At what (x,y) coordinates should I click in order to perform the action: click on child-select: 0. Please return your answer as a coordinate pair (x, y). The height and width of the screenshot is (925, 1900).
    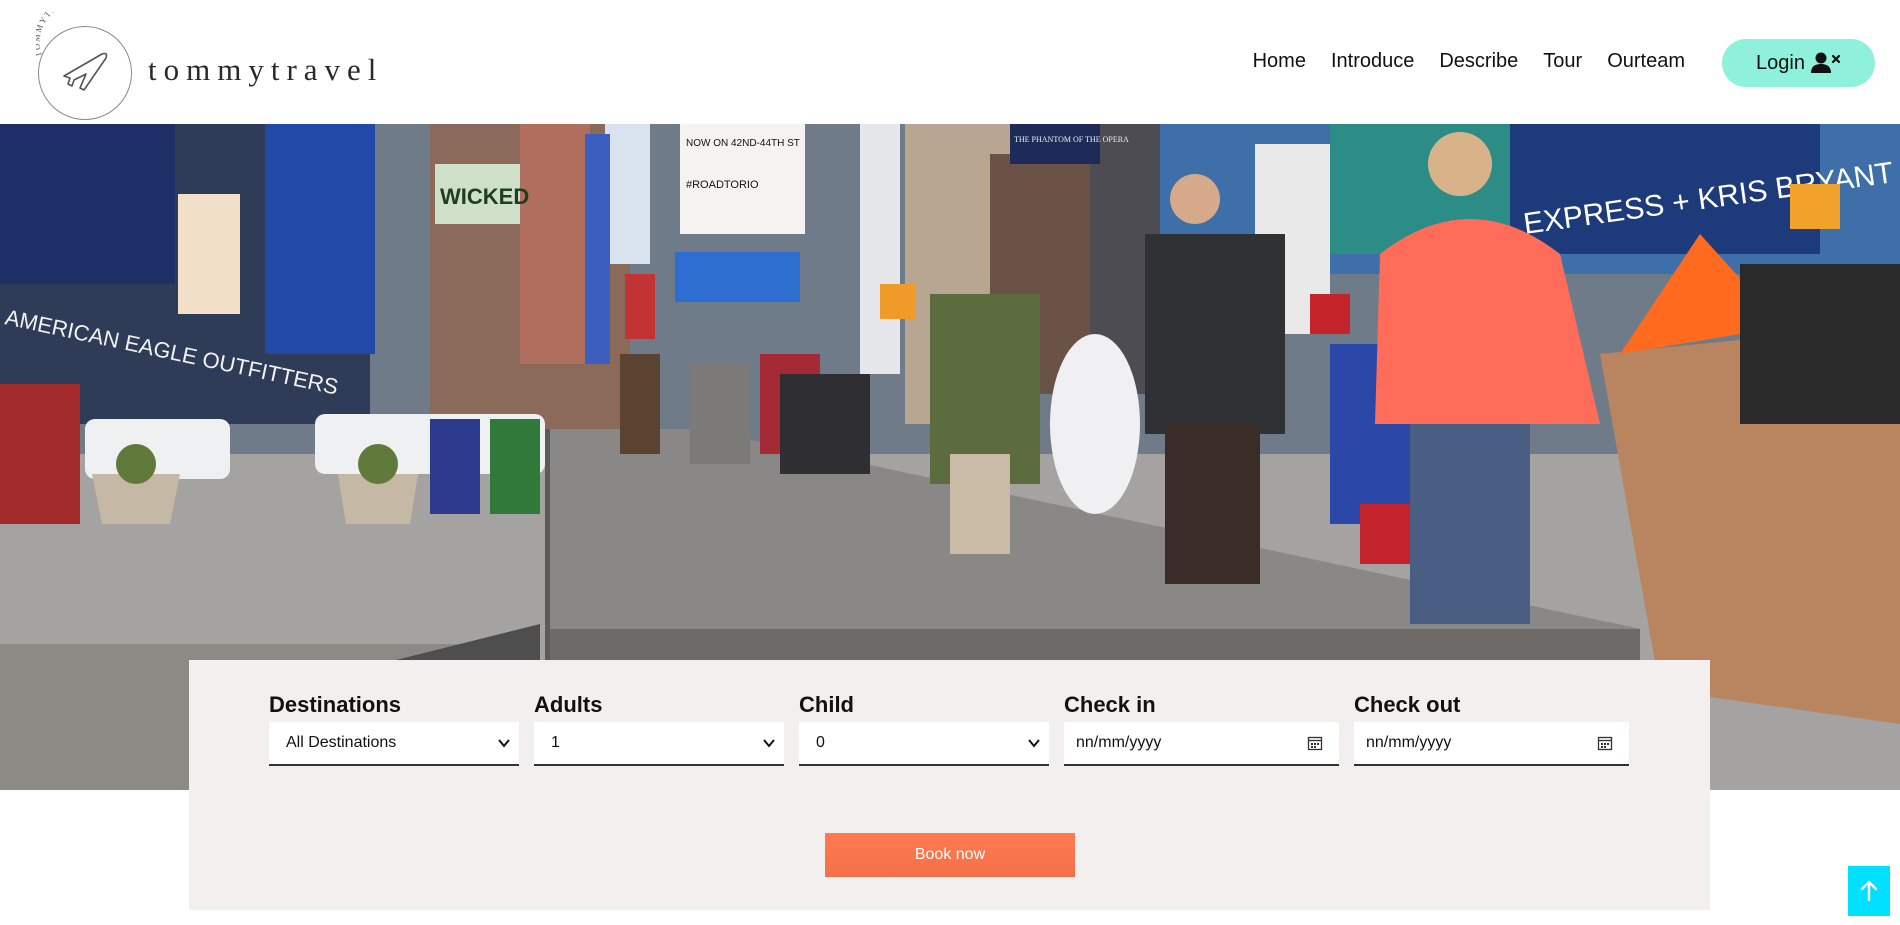
    Looking at the image, I should click on (924, 744).